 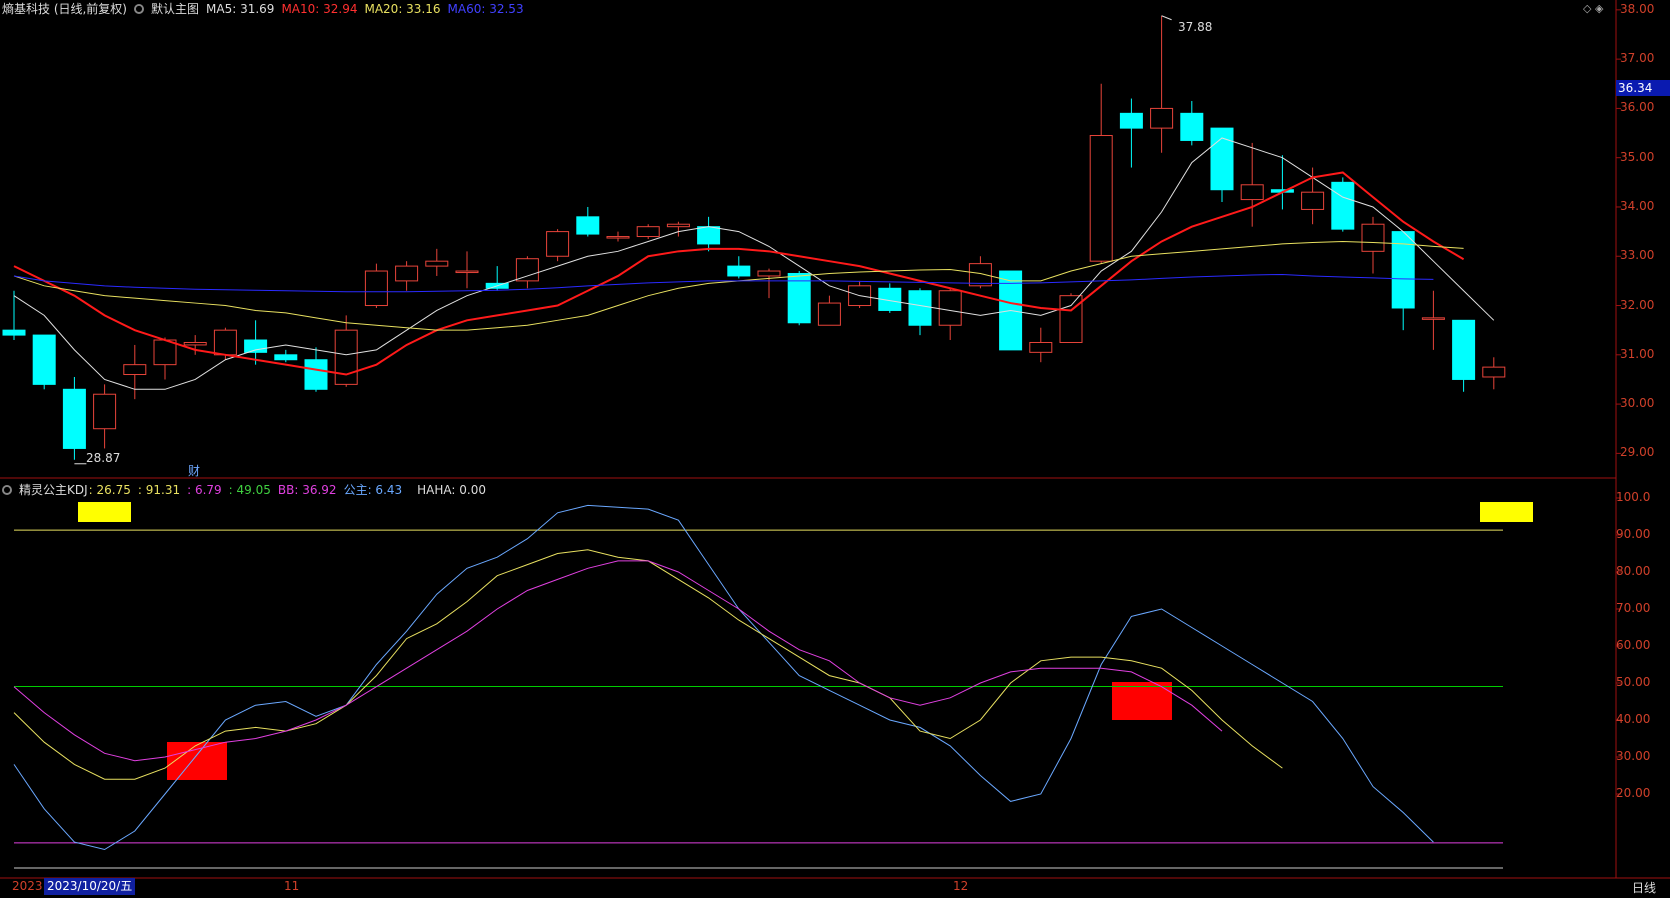 I want to click on high-arrow, so click(x=1166, y=18).